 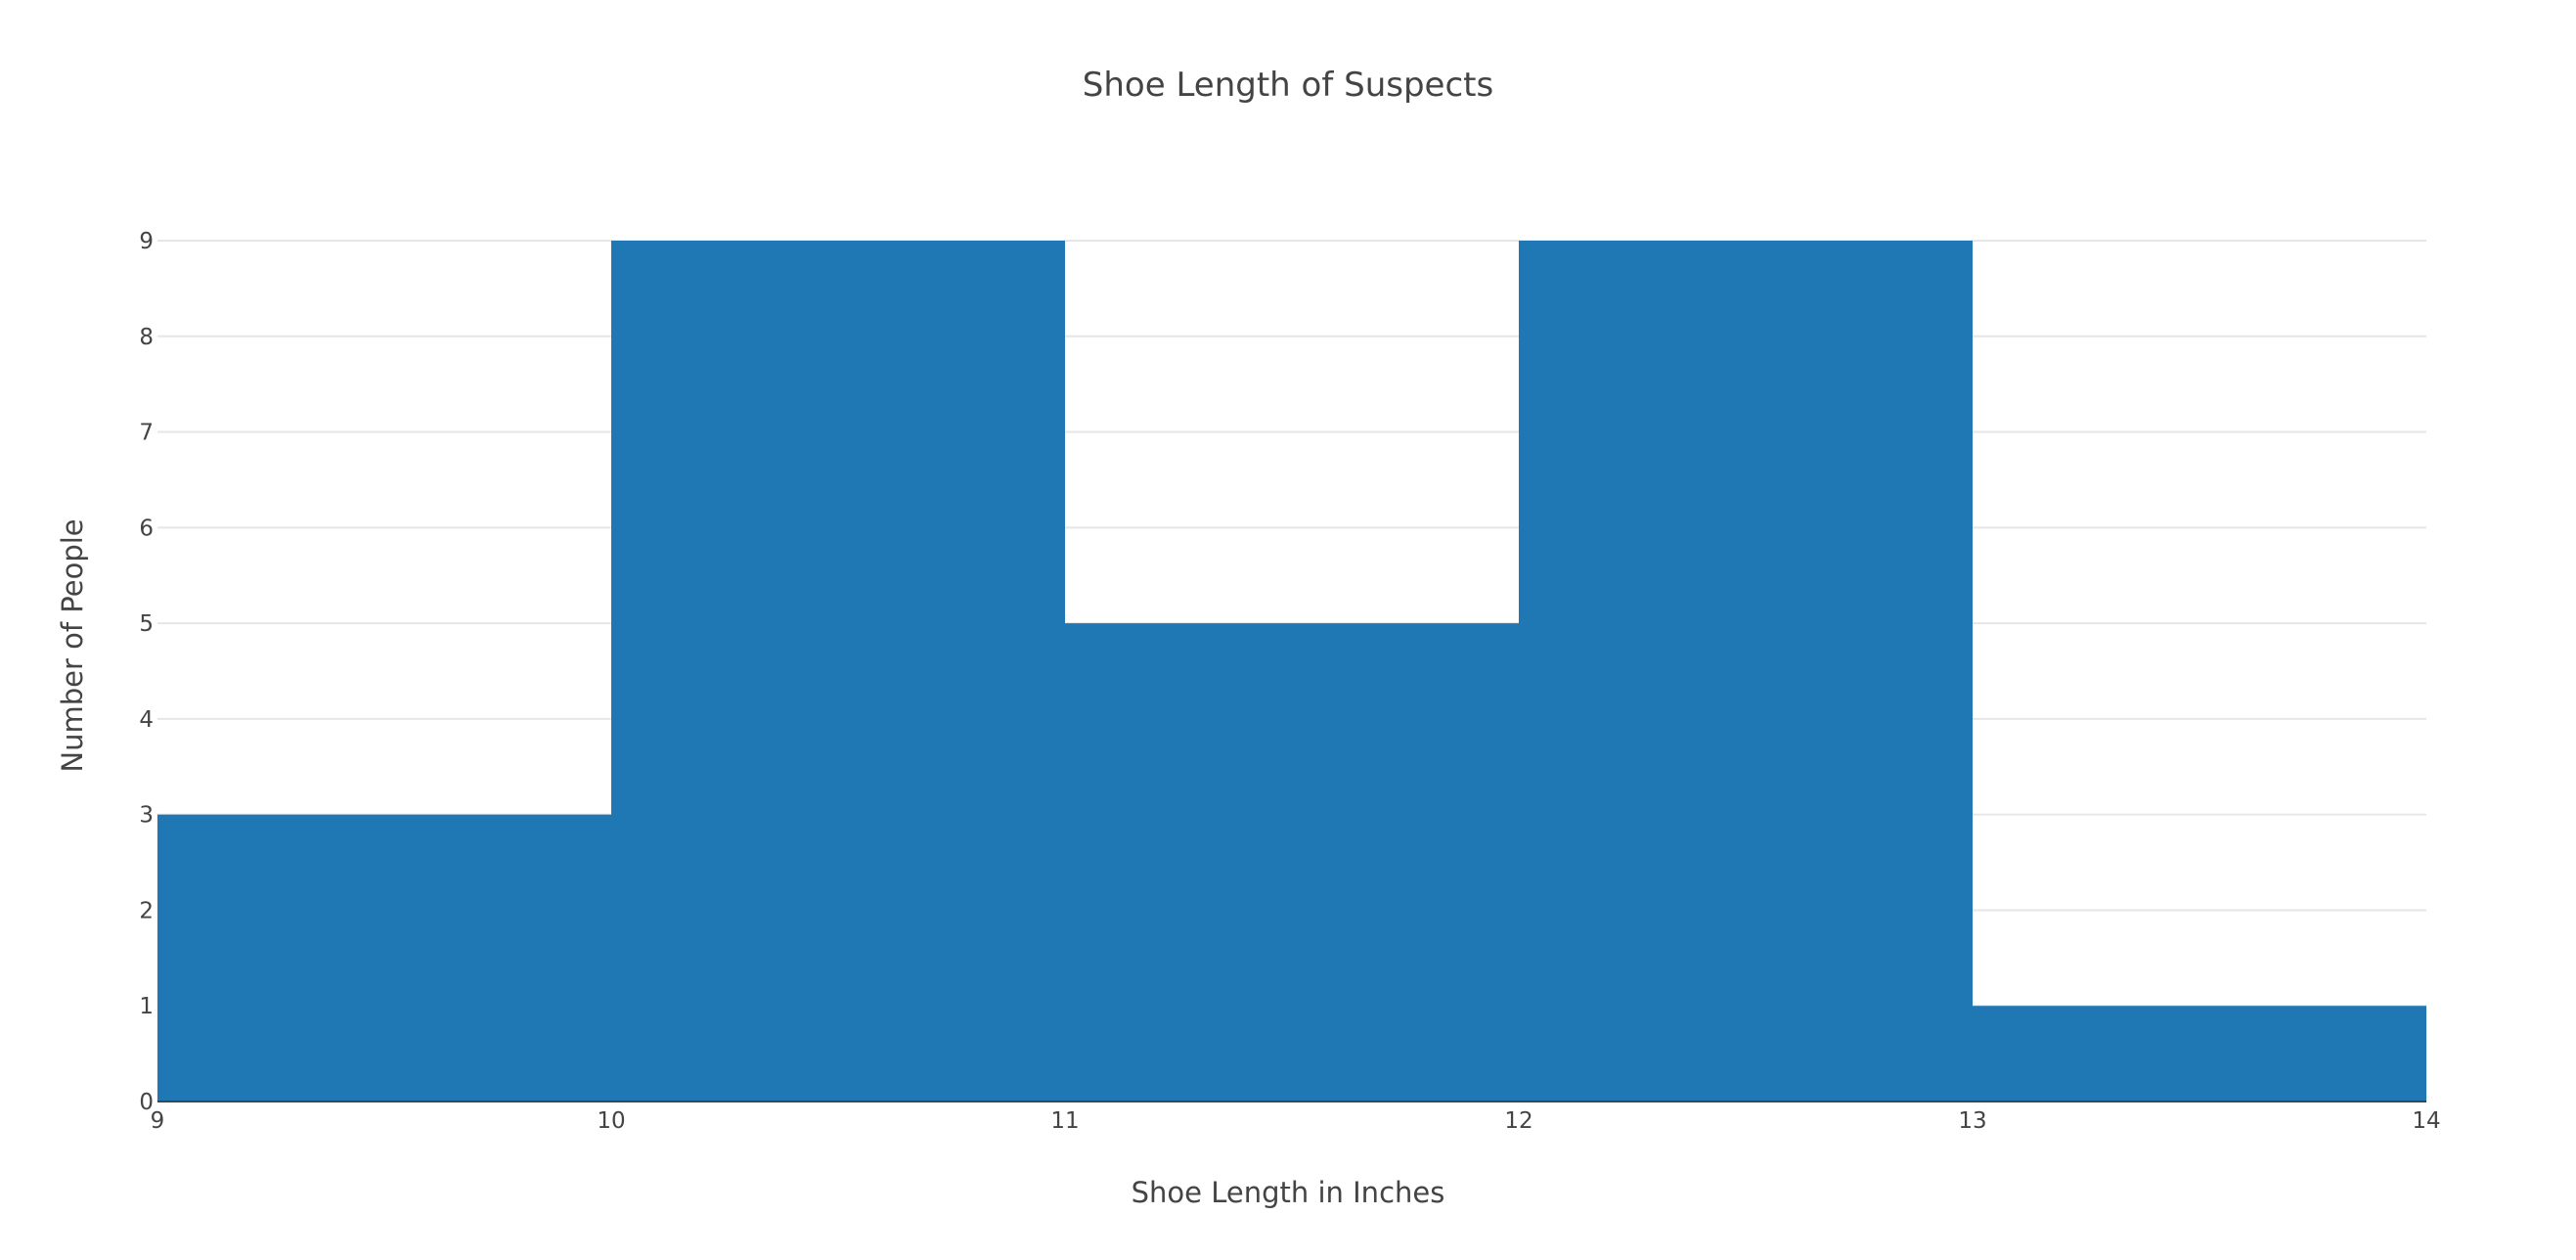 I want to click on x-axis-ticks: 9 10 11 12 13 14, so click(x=1296, y=1121).